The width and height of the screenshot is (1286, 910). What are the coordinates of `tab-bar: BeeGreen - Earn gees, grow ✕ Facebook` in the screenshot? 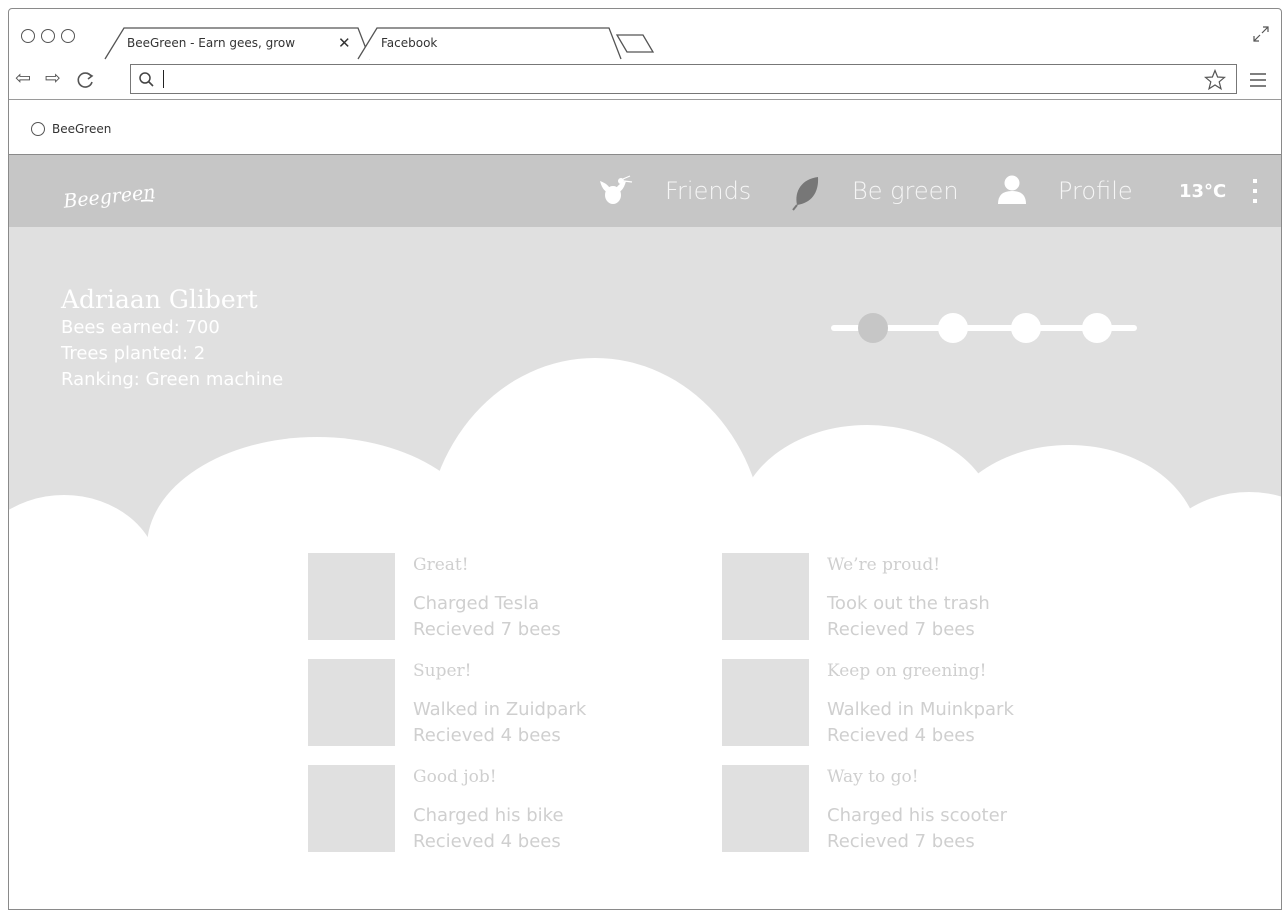 It's located at (645, 35).